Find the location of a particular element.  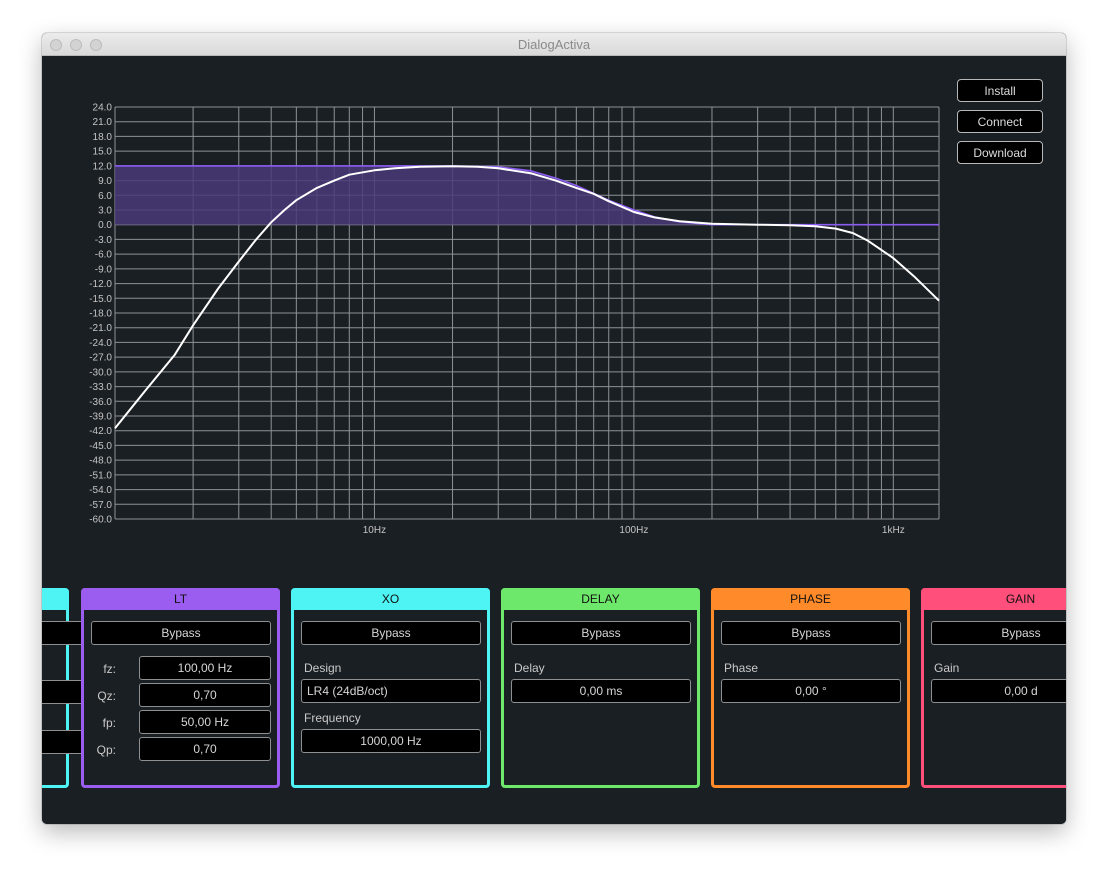

lt-fz-label: fz: is located at coordinates (109, 669).